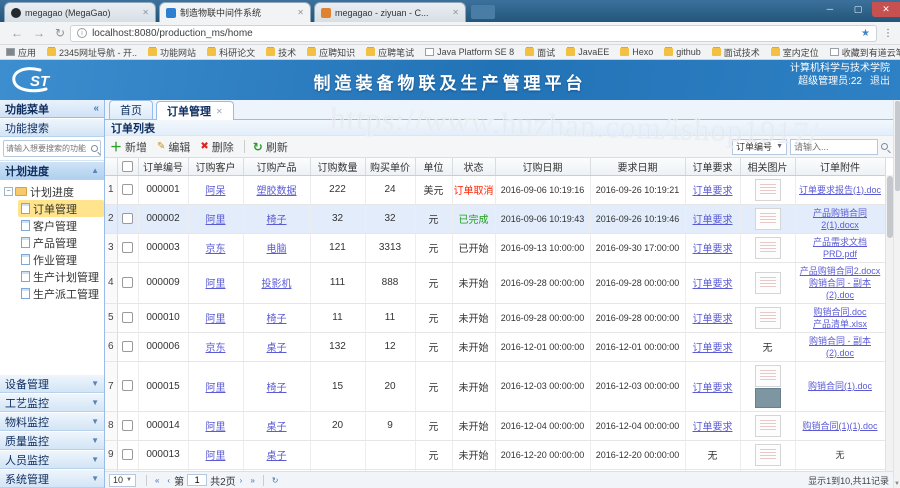 This screenshot has height=488, width=900. Describe the element at coordinates (82, 33) in the screenshot. I see `page-info-icon: i` at that location.